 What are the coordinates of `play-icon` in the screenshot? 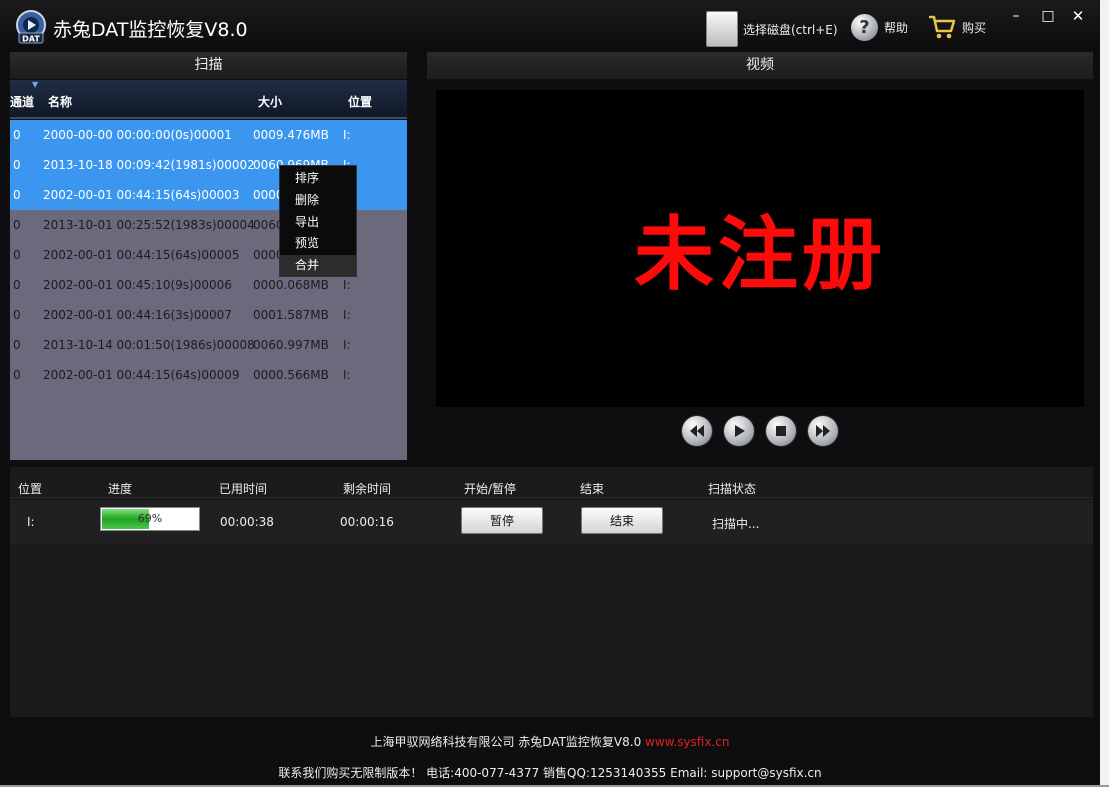 It's located at (740, 431).